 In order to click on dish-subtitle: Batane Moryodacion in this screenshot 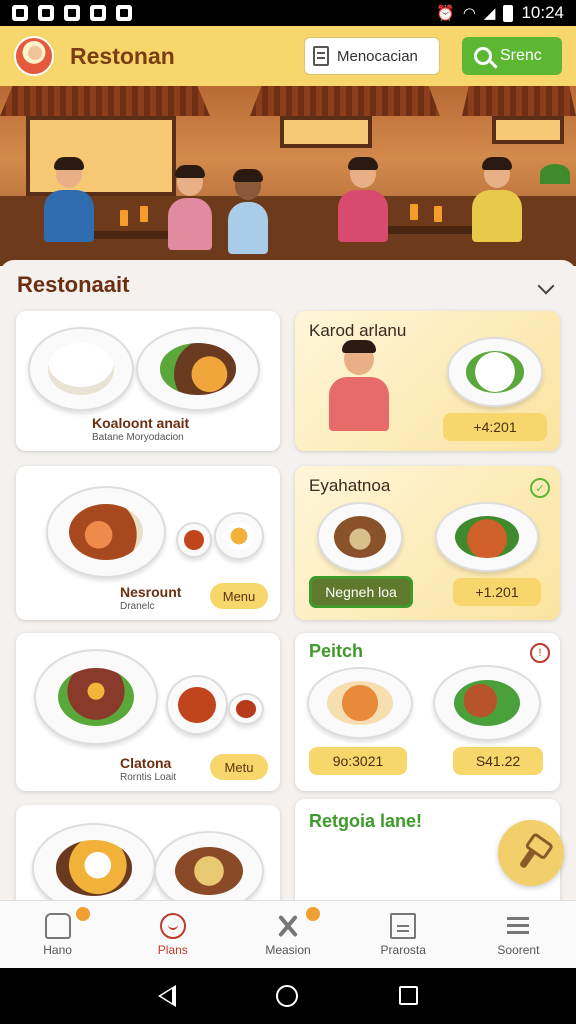, I will do `click(138, 437)`.